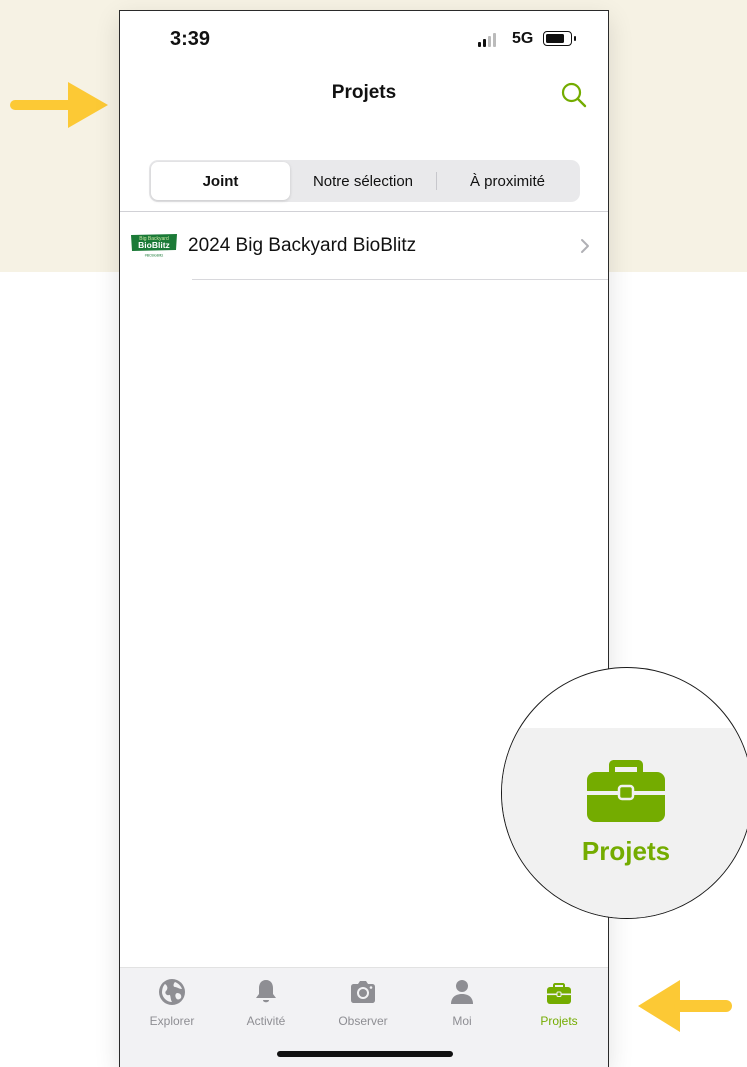 The image size is (747, 1067). What do you see at coordinates (172, 992) in the screenshot?
I see `globe-icon` at bounding box center [172, 992].